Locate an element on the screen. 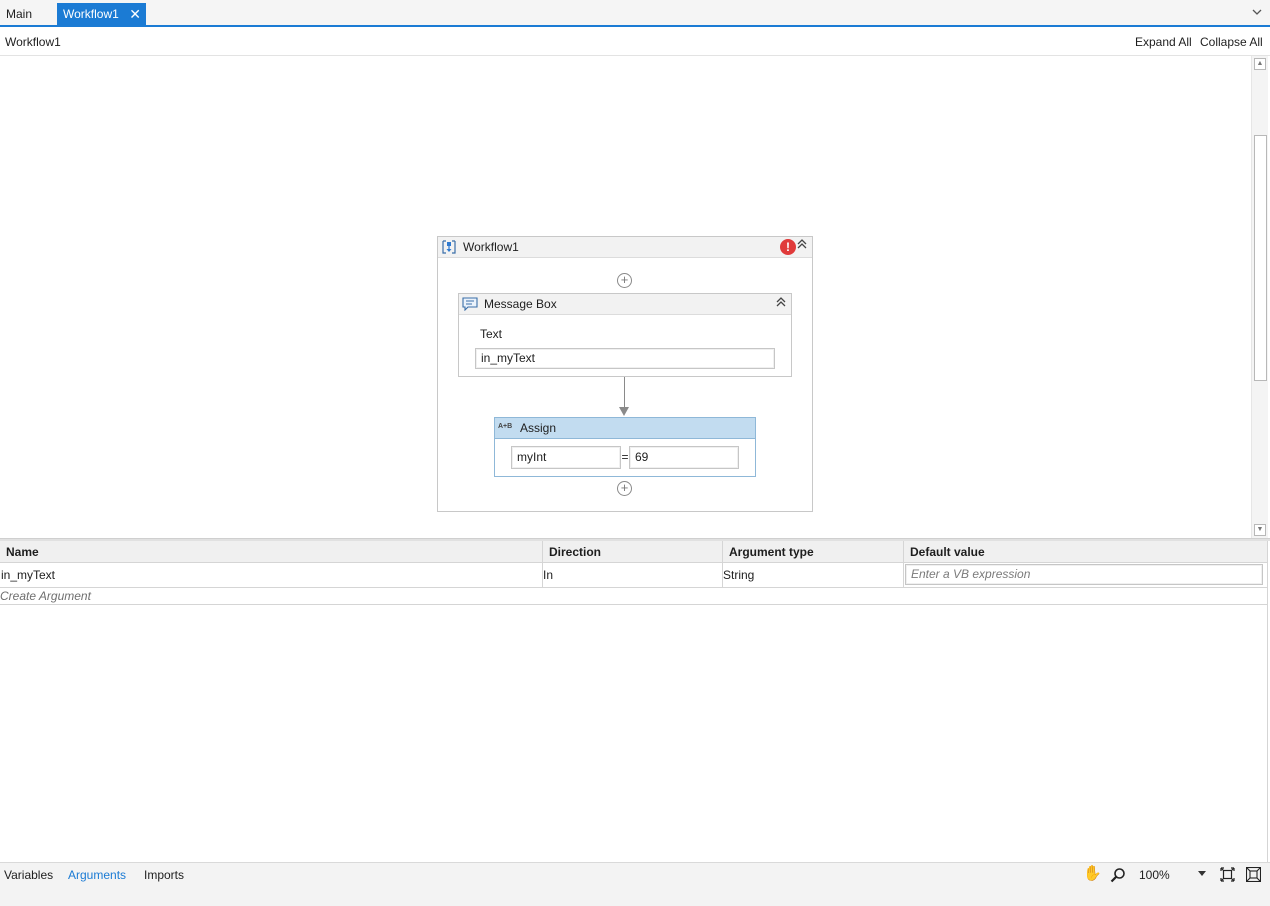 The image size is (1270, 906). assign-to-input: myInt is located at coordinates (566, 457).